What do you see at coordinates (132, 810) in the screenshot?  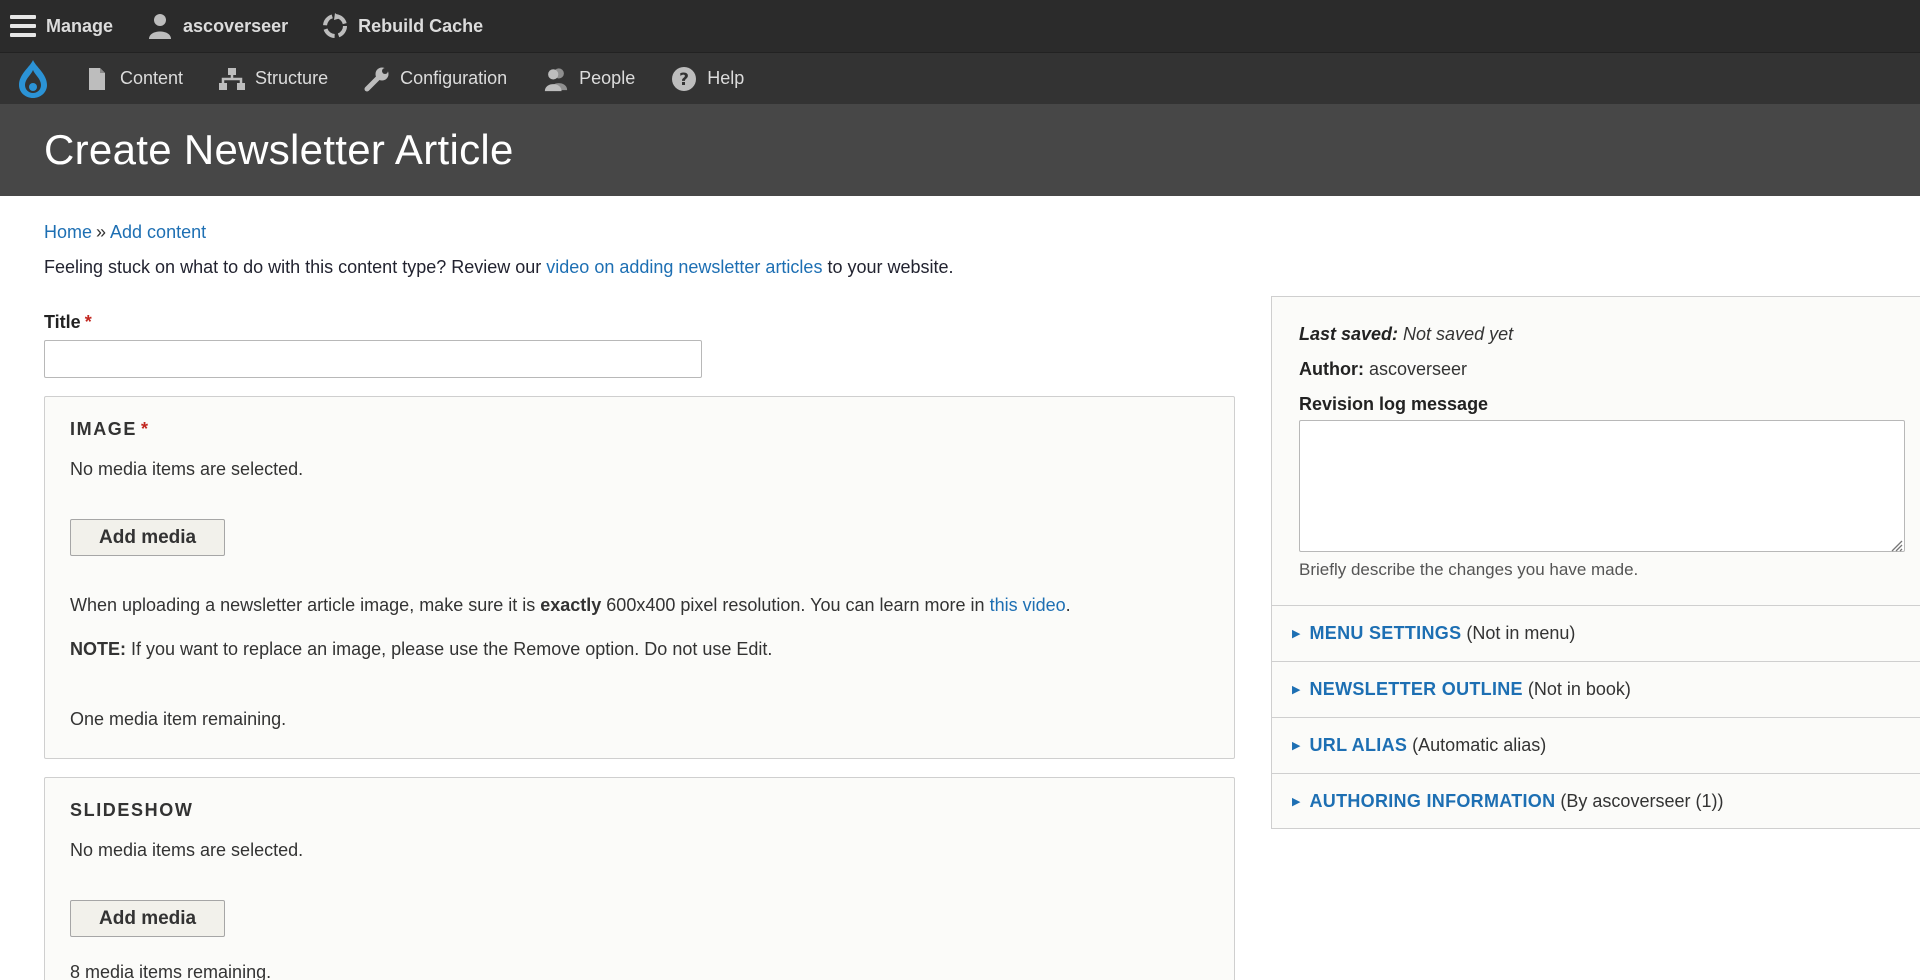 I see `slideshow-legend: SLIDESHOW` at bounding box center [132, 810].